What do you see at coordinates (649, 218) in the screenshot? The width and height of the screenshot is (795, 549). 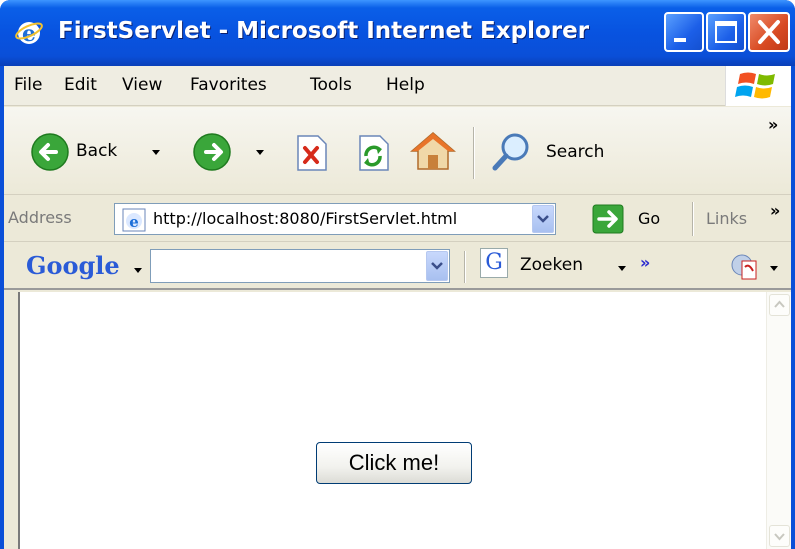 I see `go-button: Go` at bounding box center [649, 218].